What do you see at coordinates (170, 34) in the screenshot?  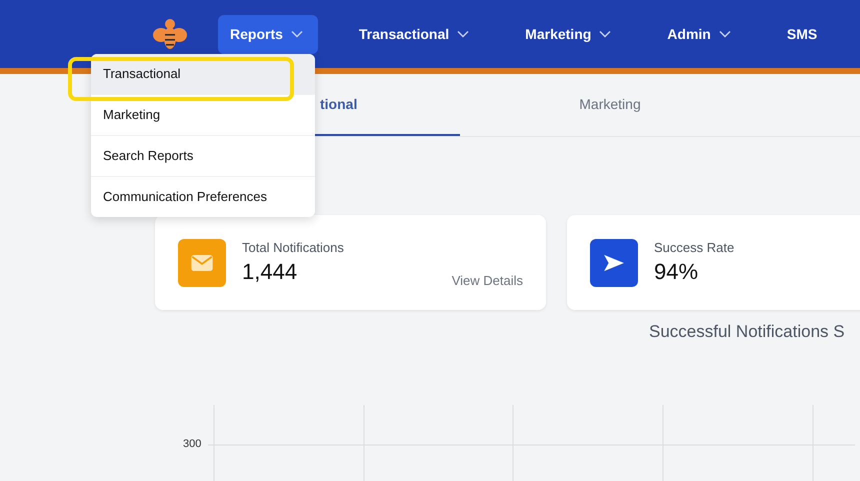 I see `bee-logo-icon` at bounding box center [170, 34].